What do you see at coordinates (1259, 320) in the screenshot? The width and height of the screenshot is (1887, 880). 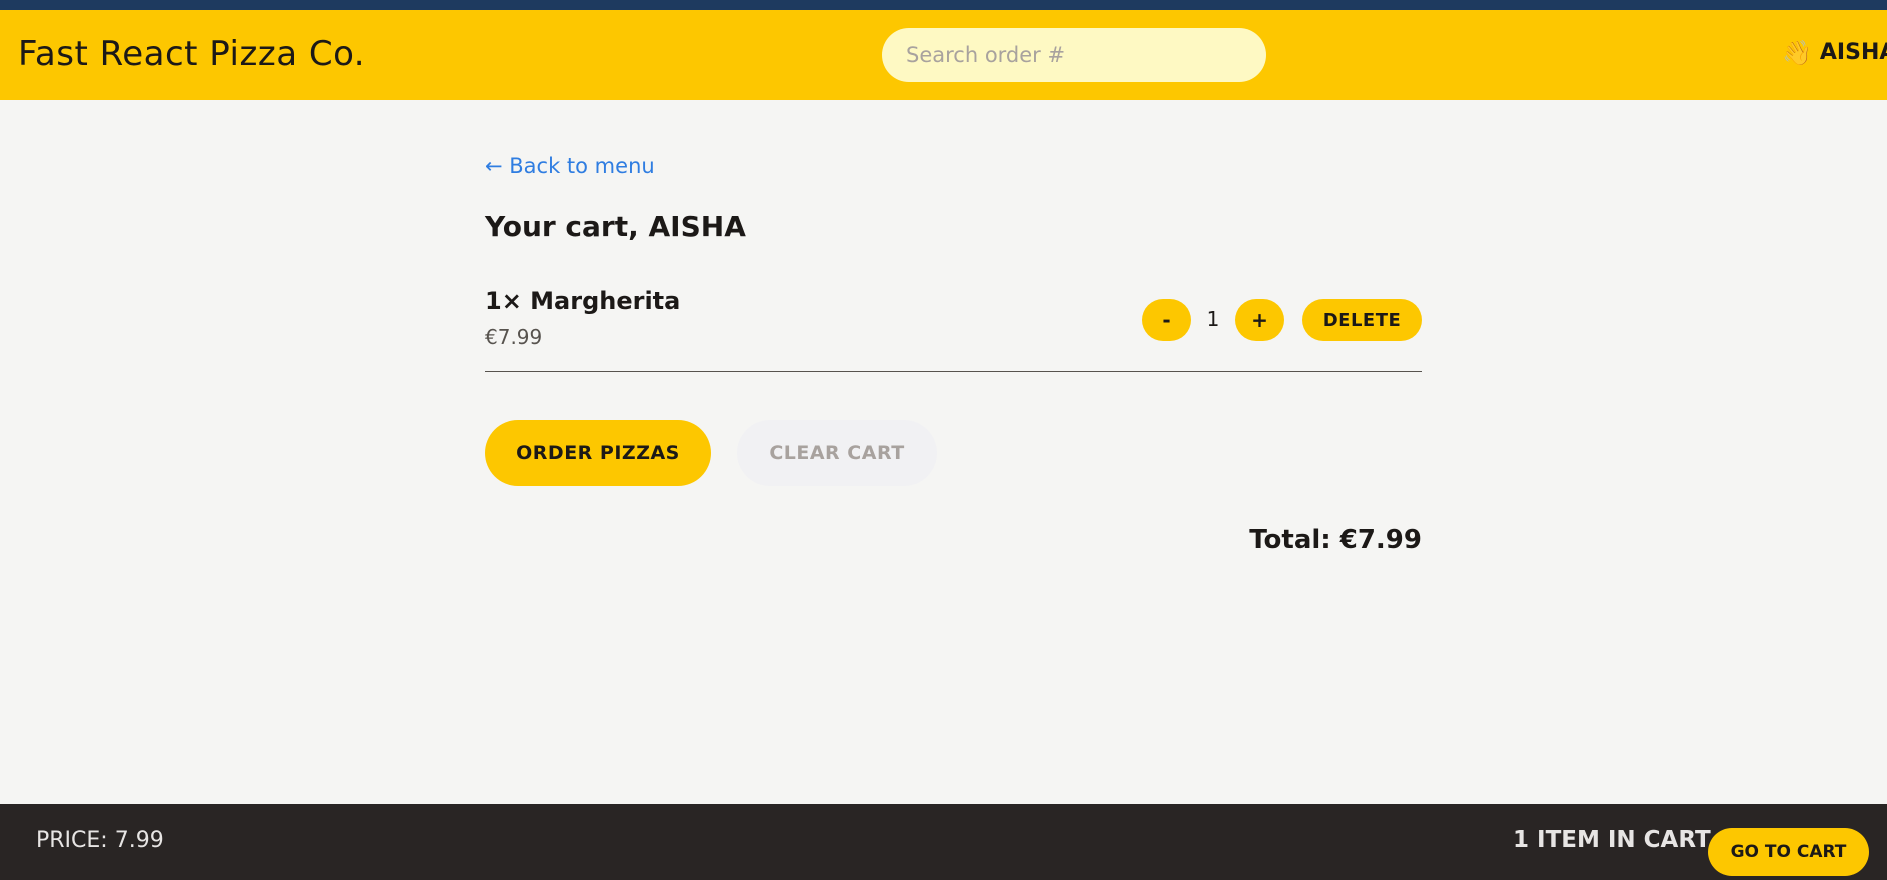 I see `increase-quantity-button: +` at bounding box center [1259, 320].